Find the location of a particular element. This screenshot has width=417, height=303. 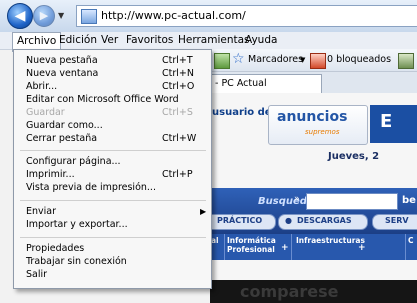

shortcut-text: Ctrl+O is located at coordinates (178, 86).